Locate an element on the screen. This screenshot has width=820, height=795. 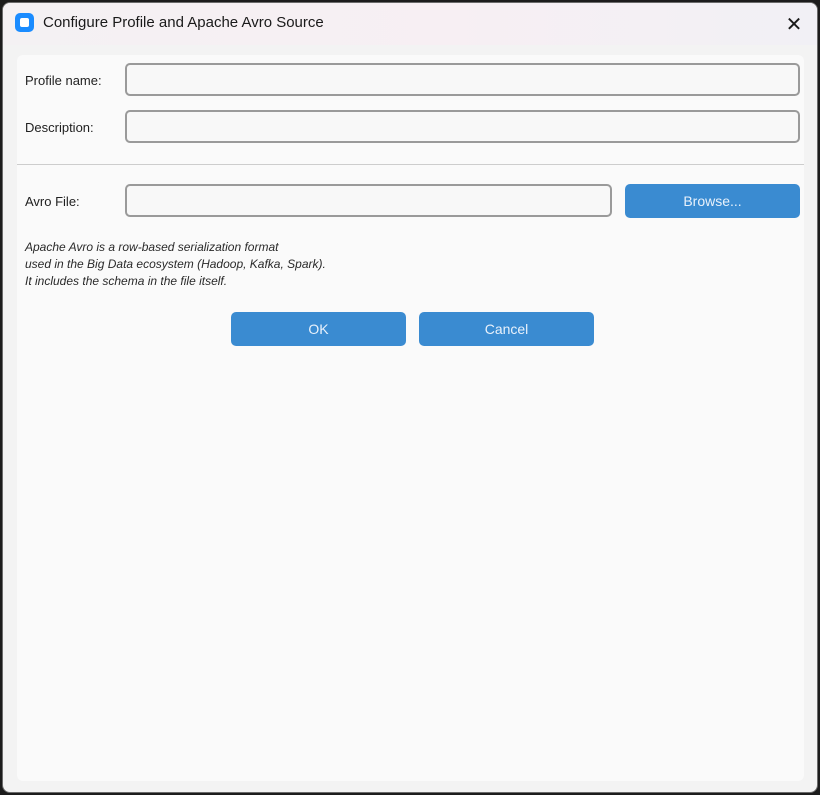
close-icon: ✕ is located at coordinates (794, 24).